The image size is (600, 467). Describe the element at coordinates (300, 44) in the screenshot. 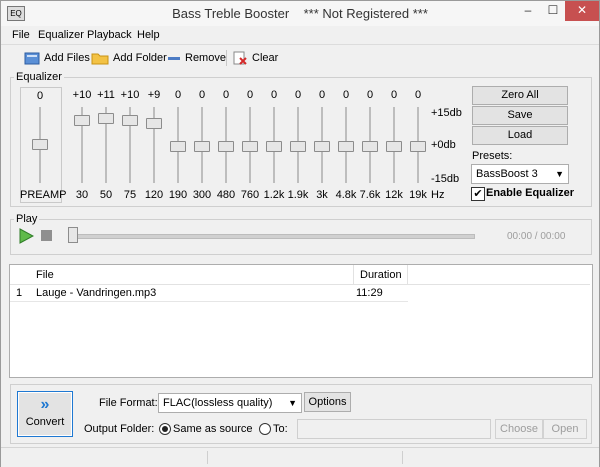

I see `toolbar-divider` at that location.